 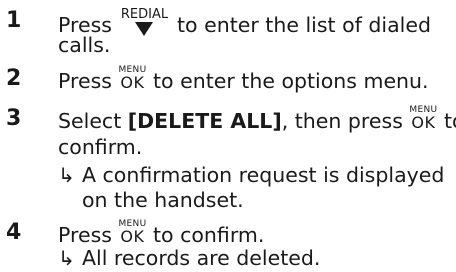 I want to click on step-text-post: to, so click(x=449, y=121).